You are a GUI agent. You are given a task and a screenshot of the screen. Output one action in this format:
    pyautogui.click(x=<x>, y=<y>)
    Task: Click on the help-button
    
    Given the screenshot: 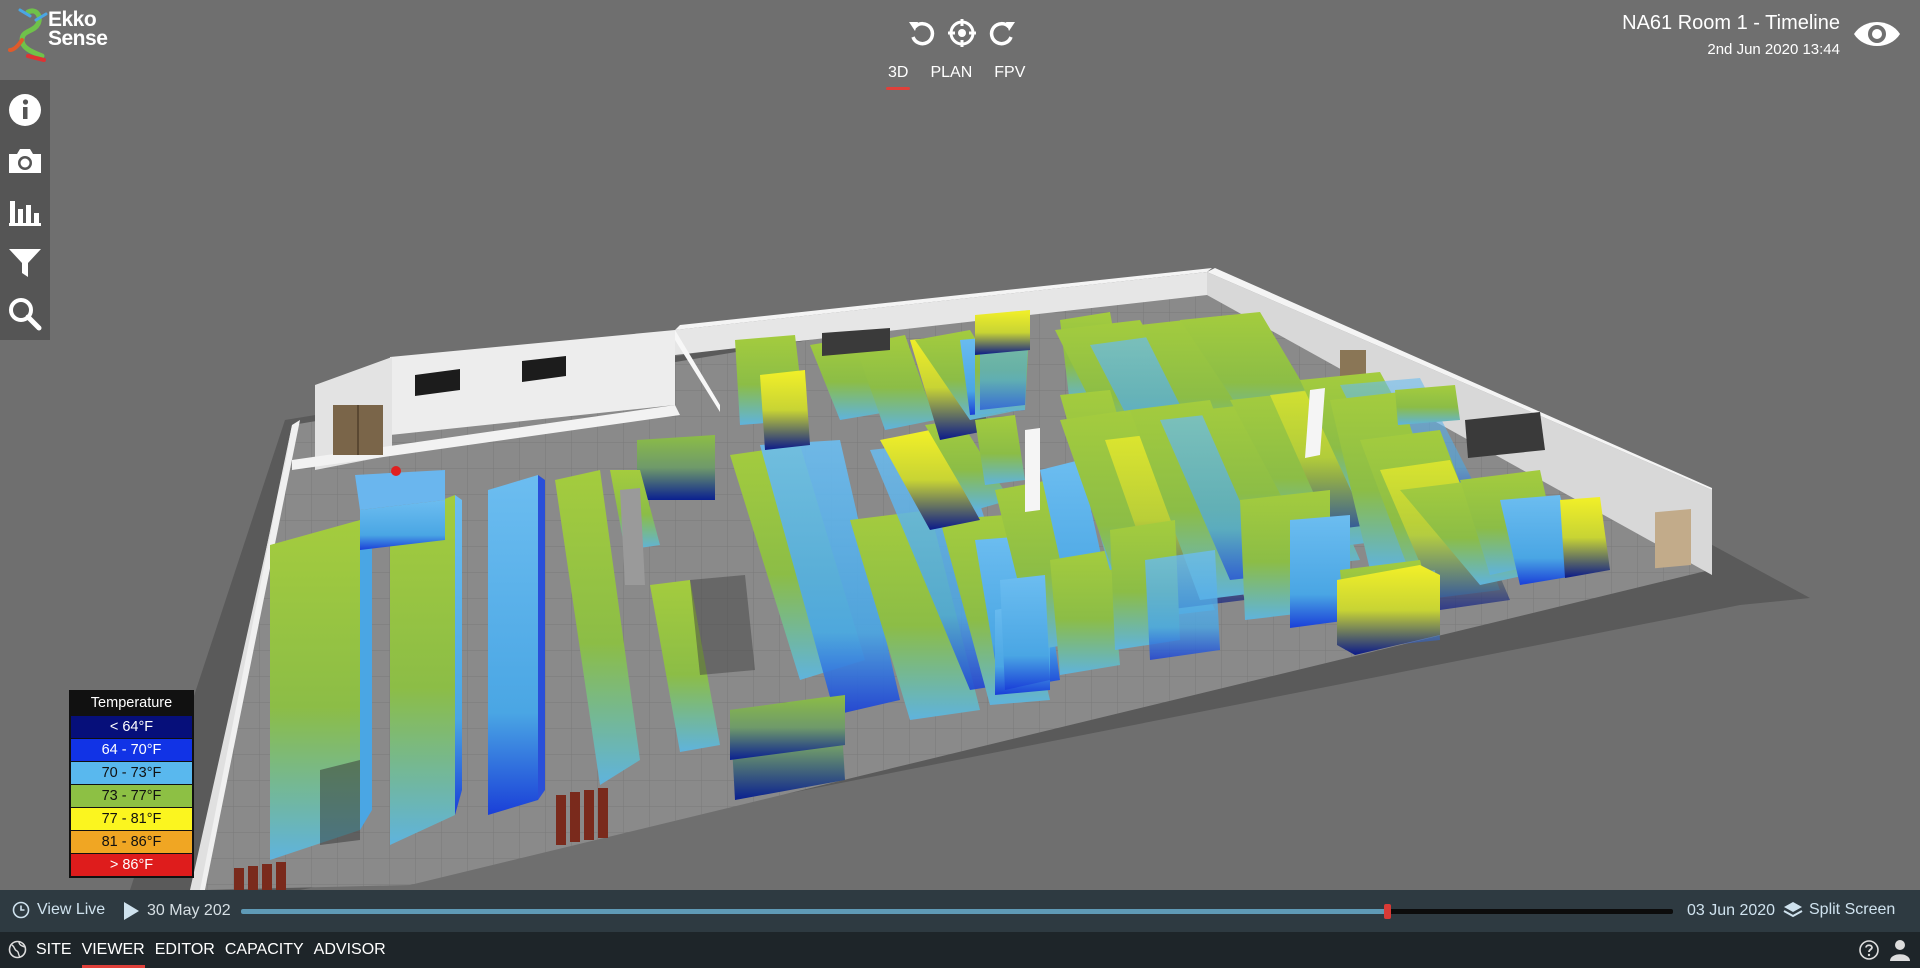 What is the action you would take?
    pyautogui.click(x=1869, y=952)
    